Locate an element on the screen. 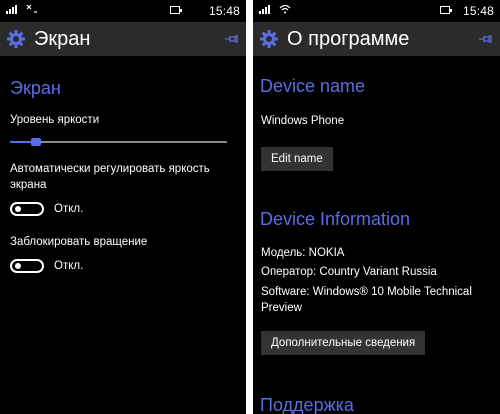  section-title-support: Поддержка is located at coordinates (307, 404).